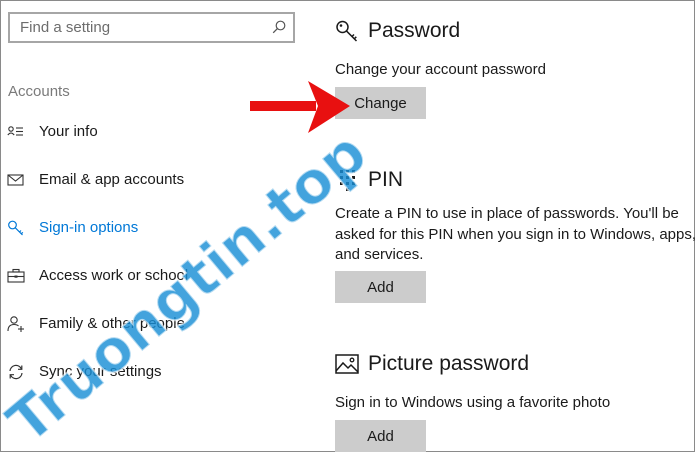 Image resolution: width=695 pixels, height=452 pixels. I want to click on envelope-icon, so click(15, 180).